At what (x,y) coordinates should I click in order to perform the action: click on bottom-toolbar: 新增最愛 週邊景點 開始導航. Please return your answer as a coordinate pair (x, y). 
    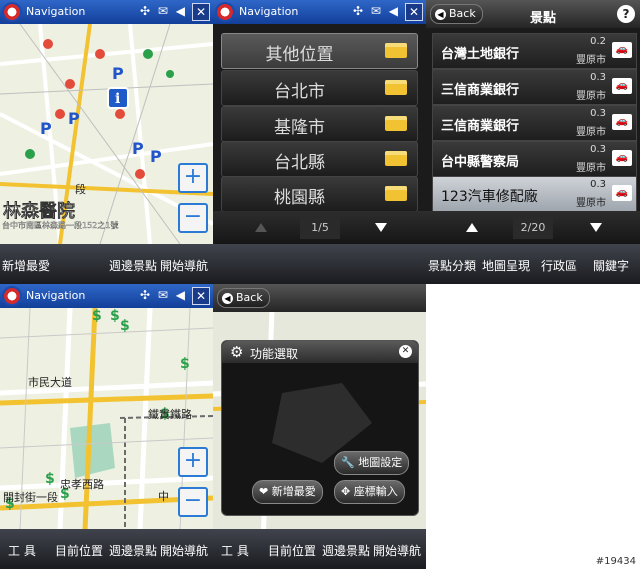
    Looking at the image, I should click on (106, 264).